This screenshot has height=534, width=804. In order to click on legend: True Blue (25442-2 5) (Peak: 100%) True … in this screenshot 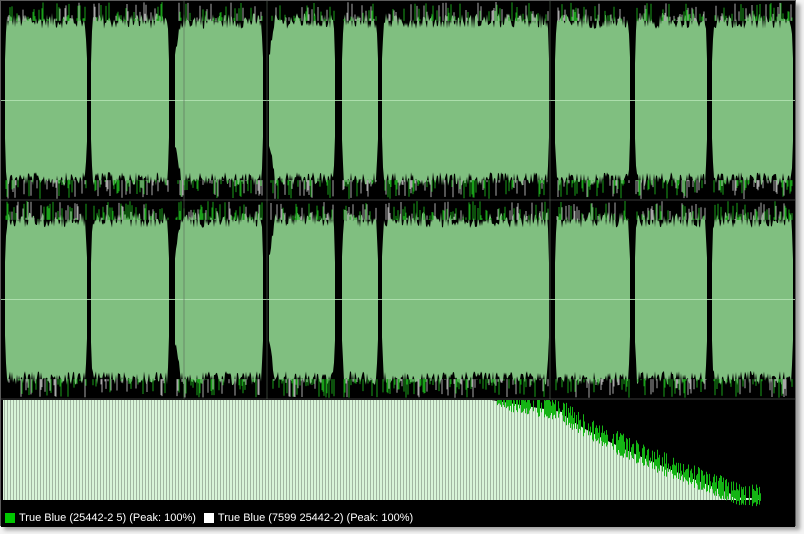, I will do `click(398, 518)`.